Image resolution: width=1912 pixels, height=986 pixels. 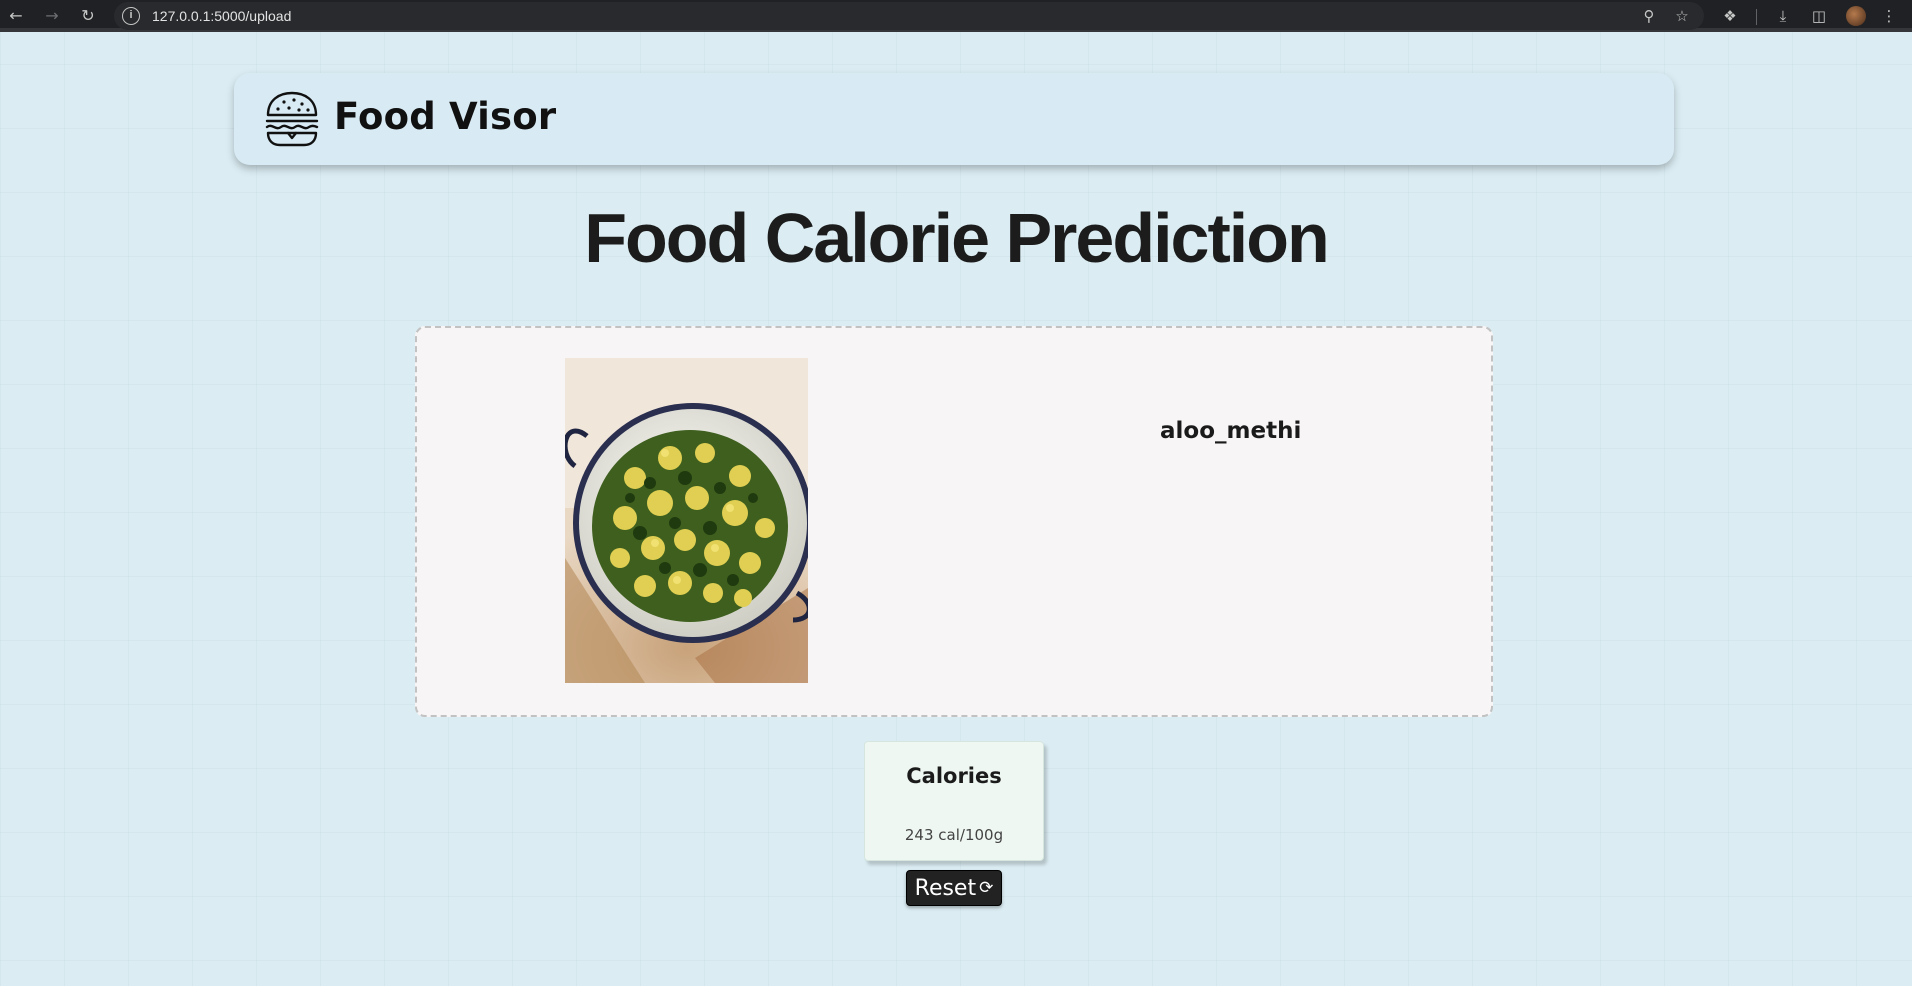 I want to click on predicted-food-name: aloo_methi, so click(x=1231, y=431).